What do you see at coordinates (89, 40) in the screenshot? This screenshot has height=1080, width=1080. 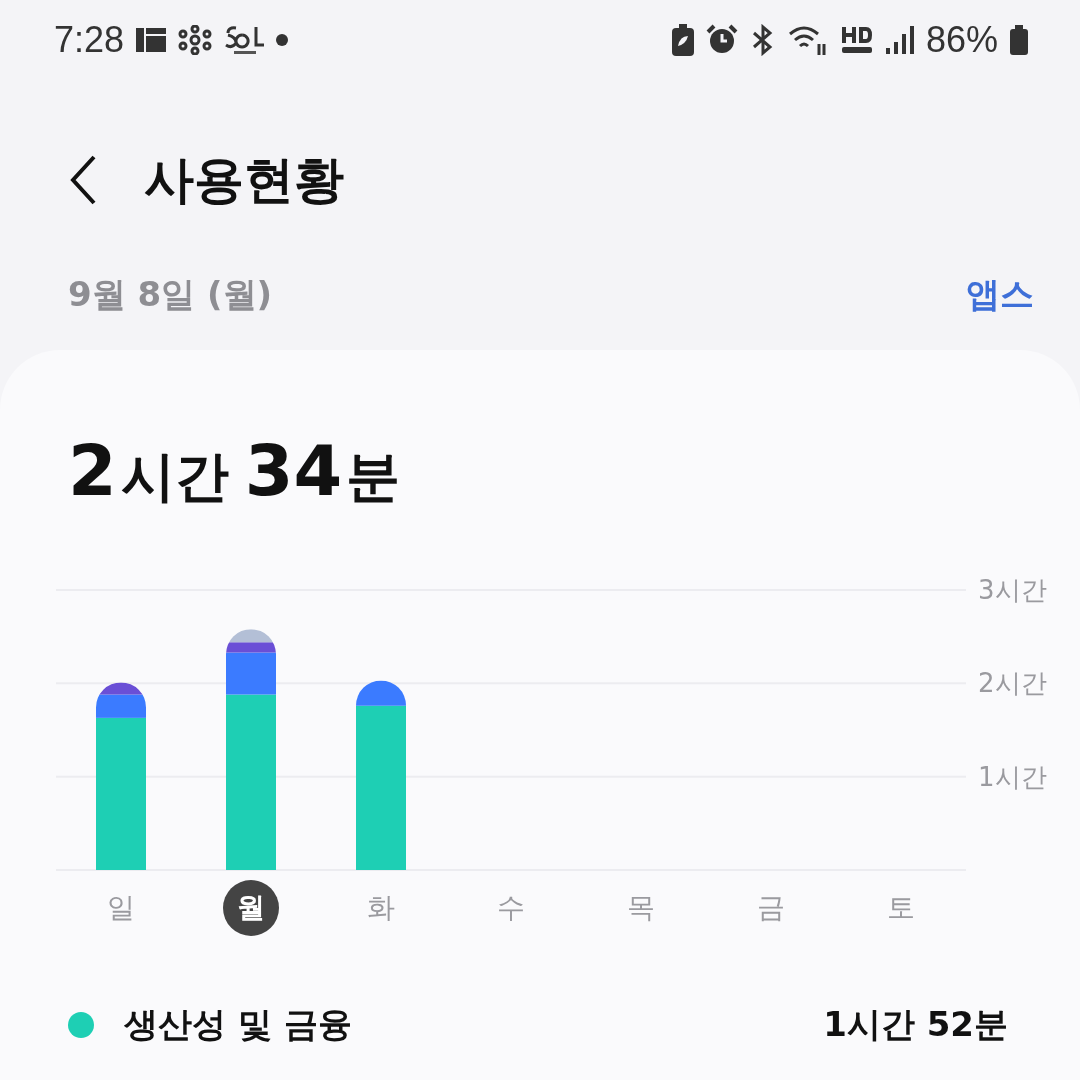 I see `status-time: 7:28` at bounding box center [89, 40].